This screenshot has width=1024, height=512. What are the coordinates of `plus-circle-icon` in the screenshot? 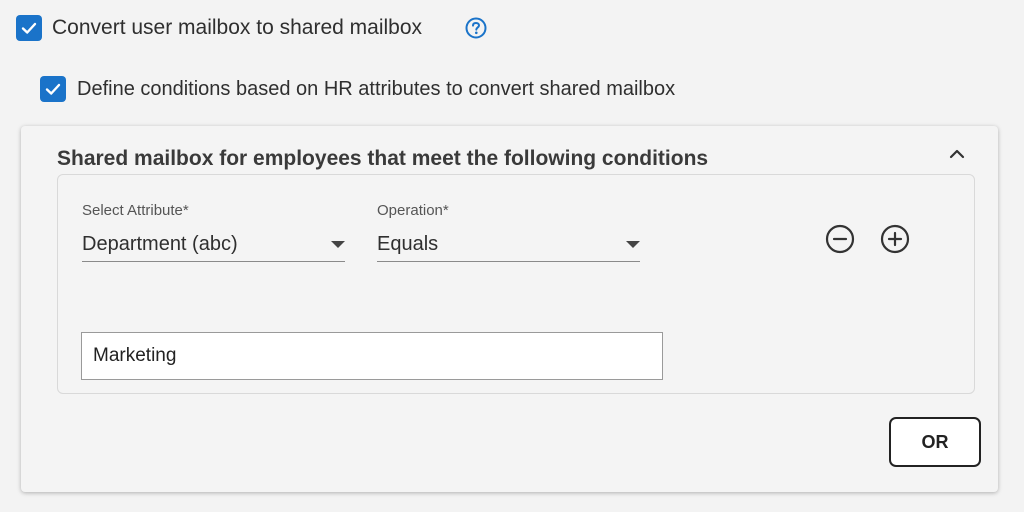 It's located at (895, 239).